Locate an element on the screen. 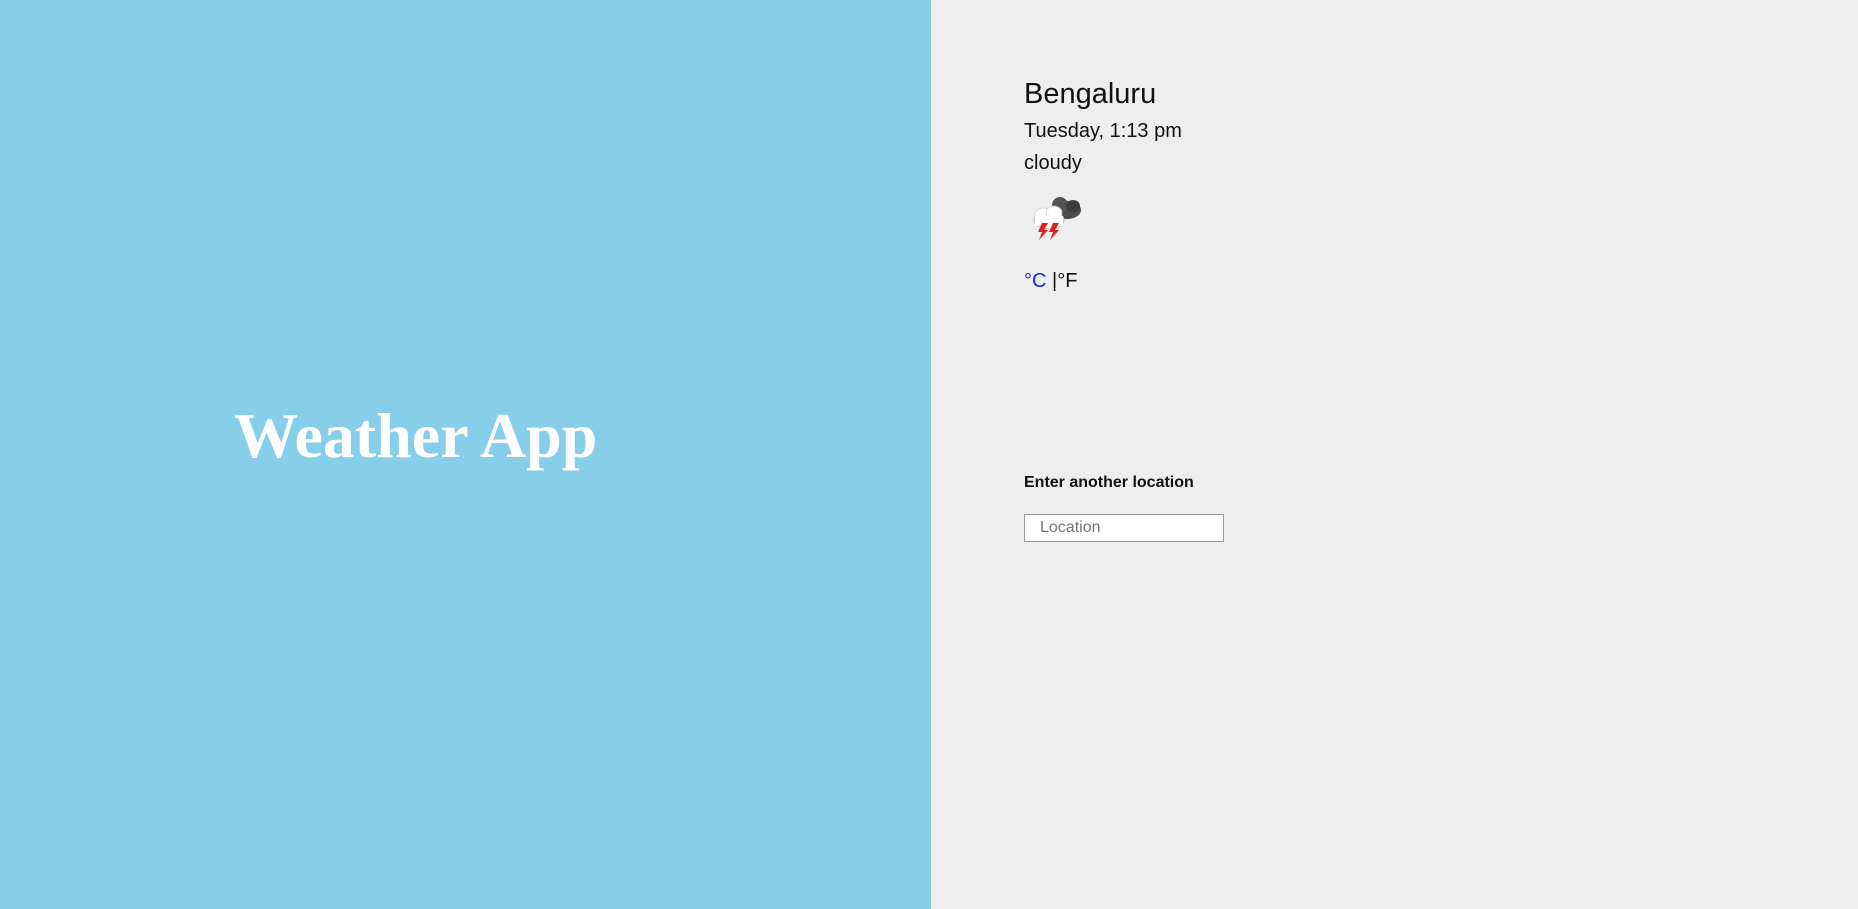 This screenshot has width=1858, height=909. weather-condition: cloudy is located at coordinates (1053, 163).